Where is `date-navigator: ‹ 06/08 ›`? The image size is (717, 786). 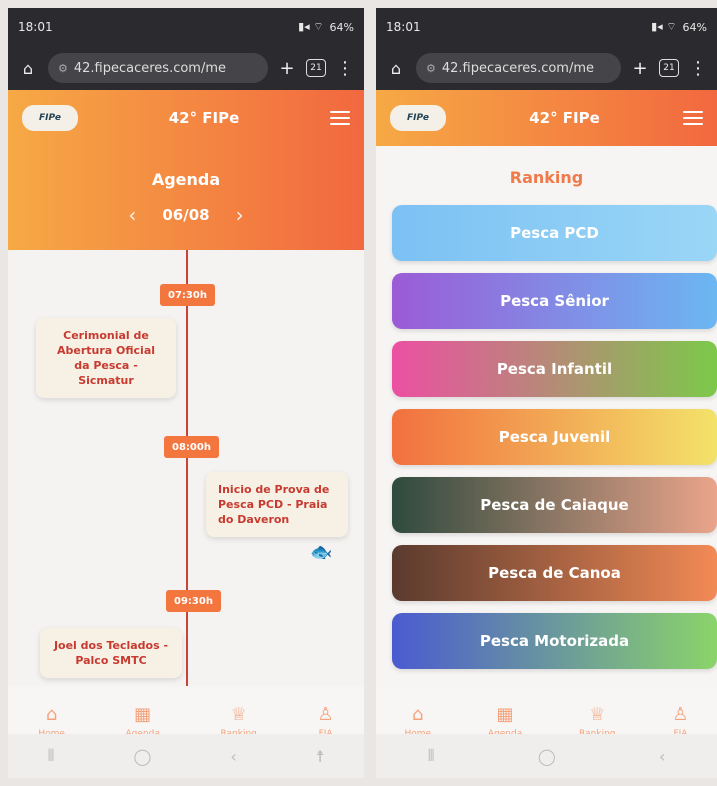
date-navigator: ‹ 06/08 › is located at coordinates (185, 215).